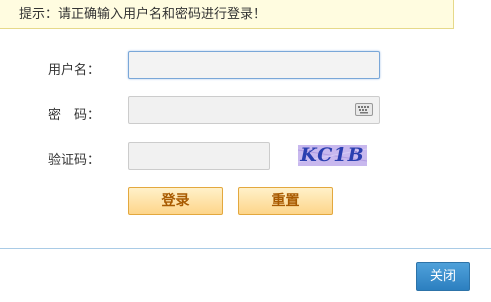 The width and height of the screenshot is (491, 302). I want to click on captcha-label: 验证码：, so click(73, 160).